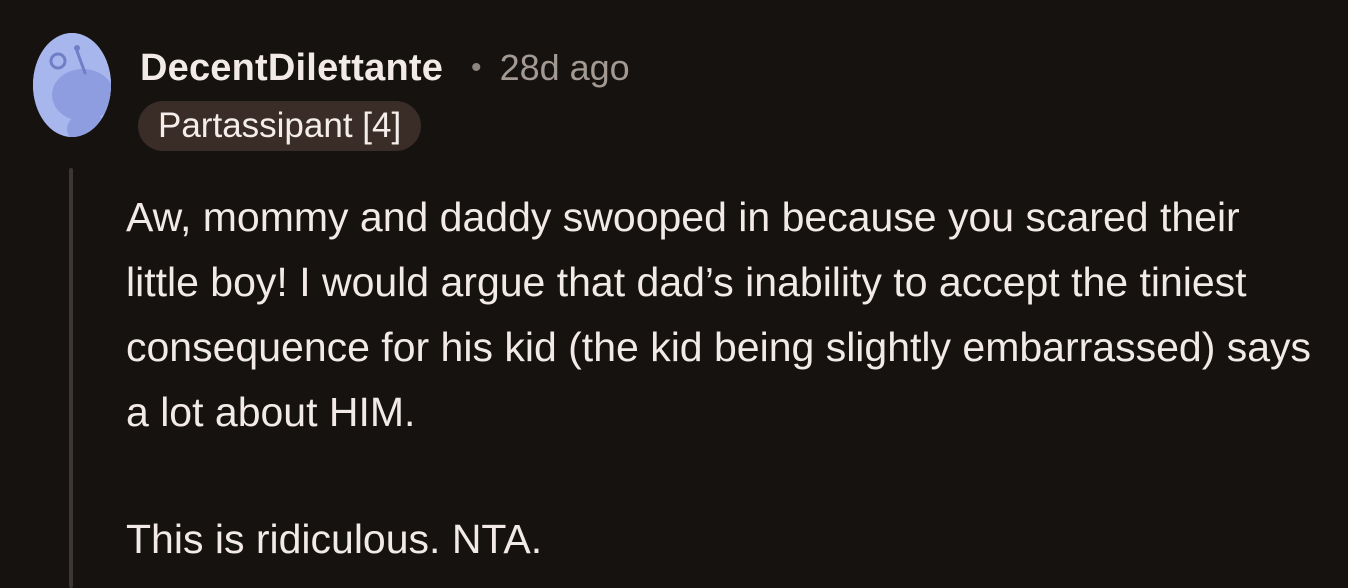 Image resolution: width=1348 pixels, height=588 pixels. What do you see at coordinates (334, 539) in the screenshot?
I see `comment-paragraph: This is ridiculous. NTA.` at bounding box center [334, 539].